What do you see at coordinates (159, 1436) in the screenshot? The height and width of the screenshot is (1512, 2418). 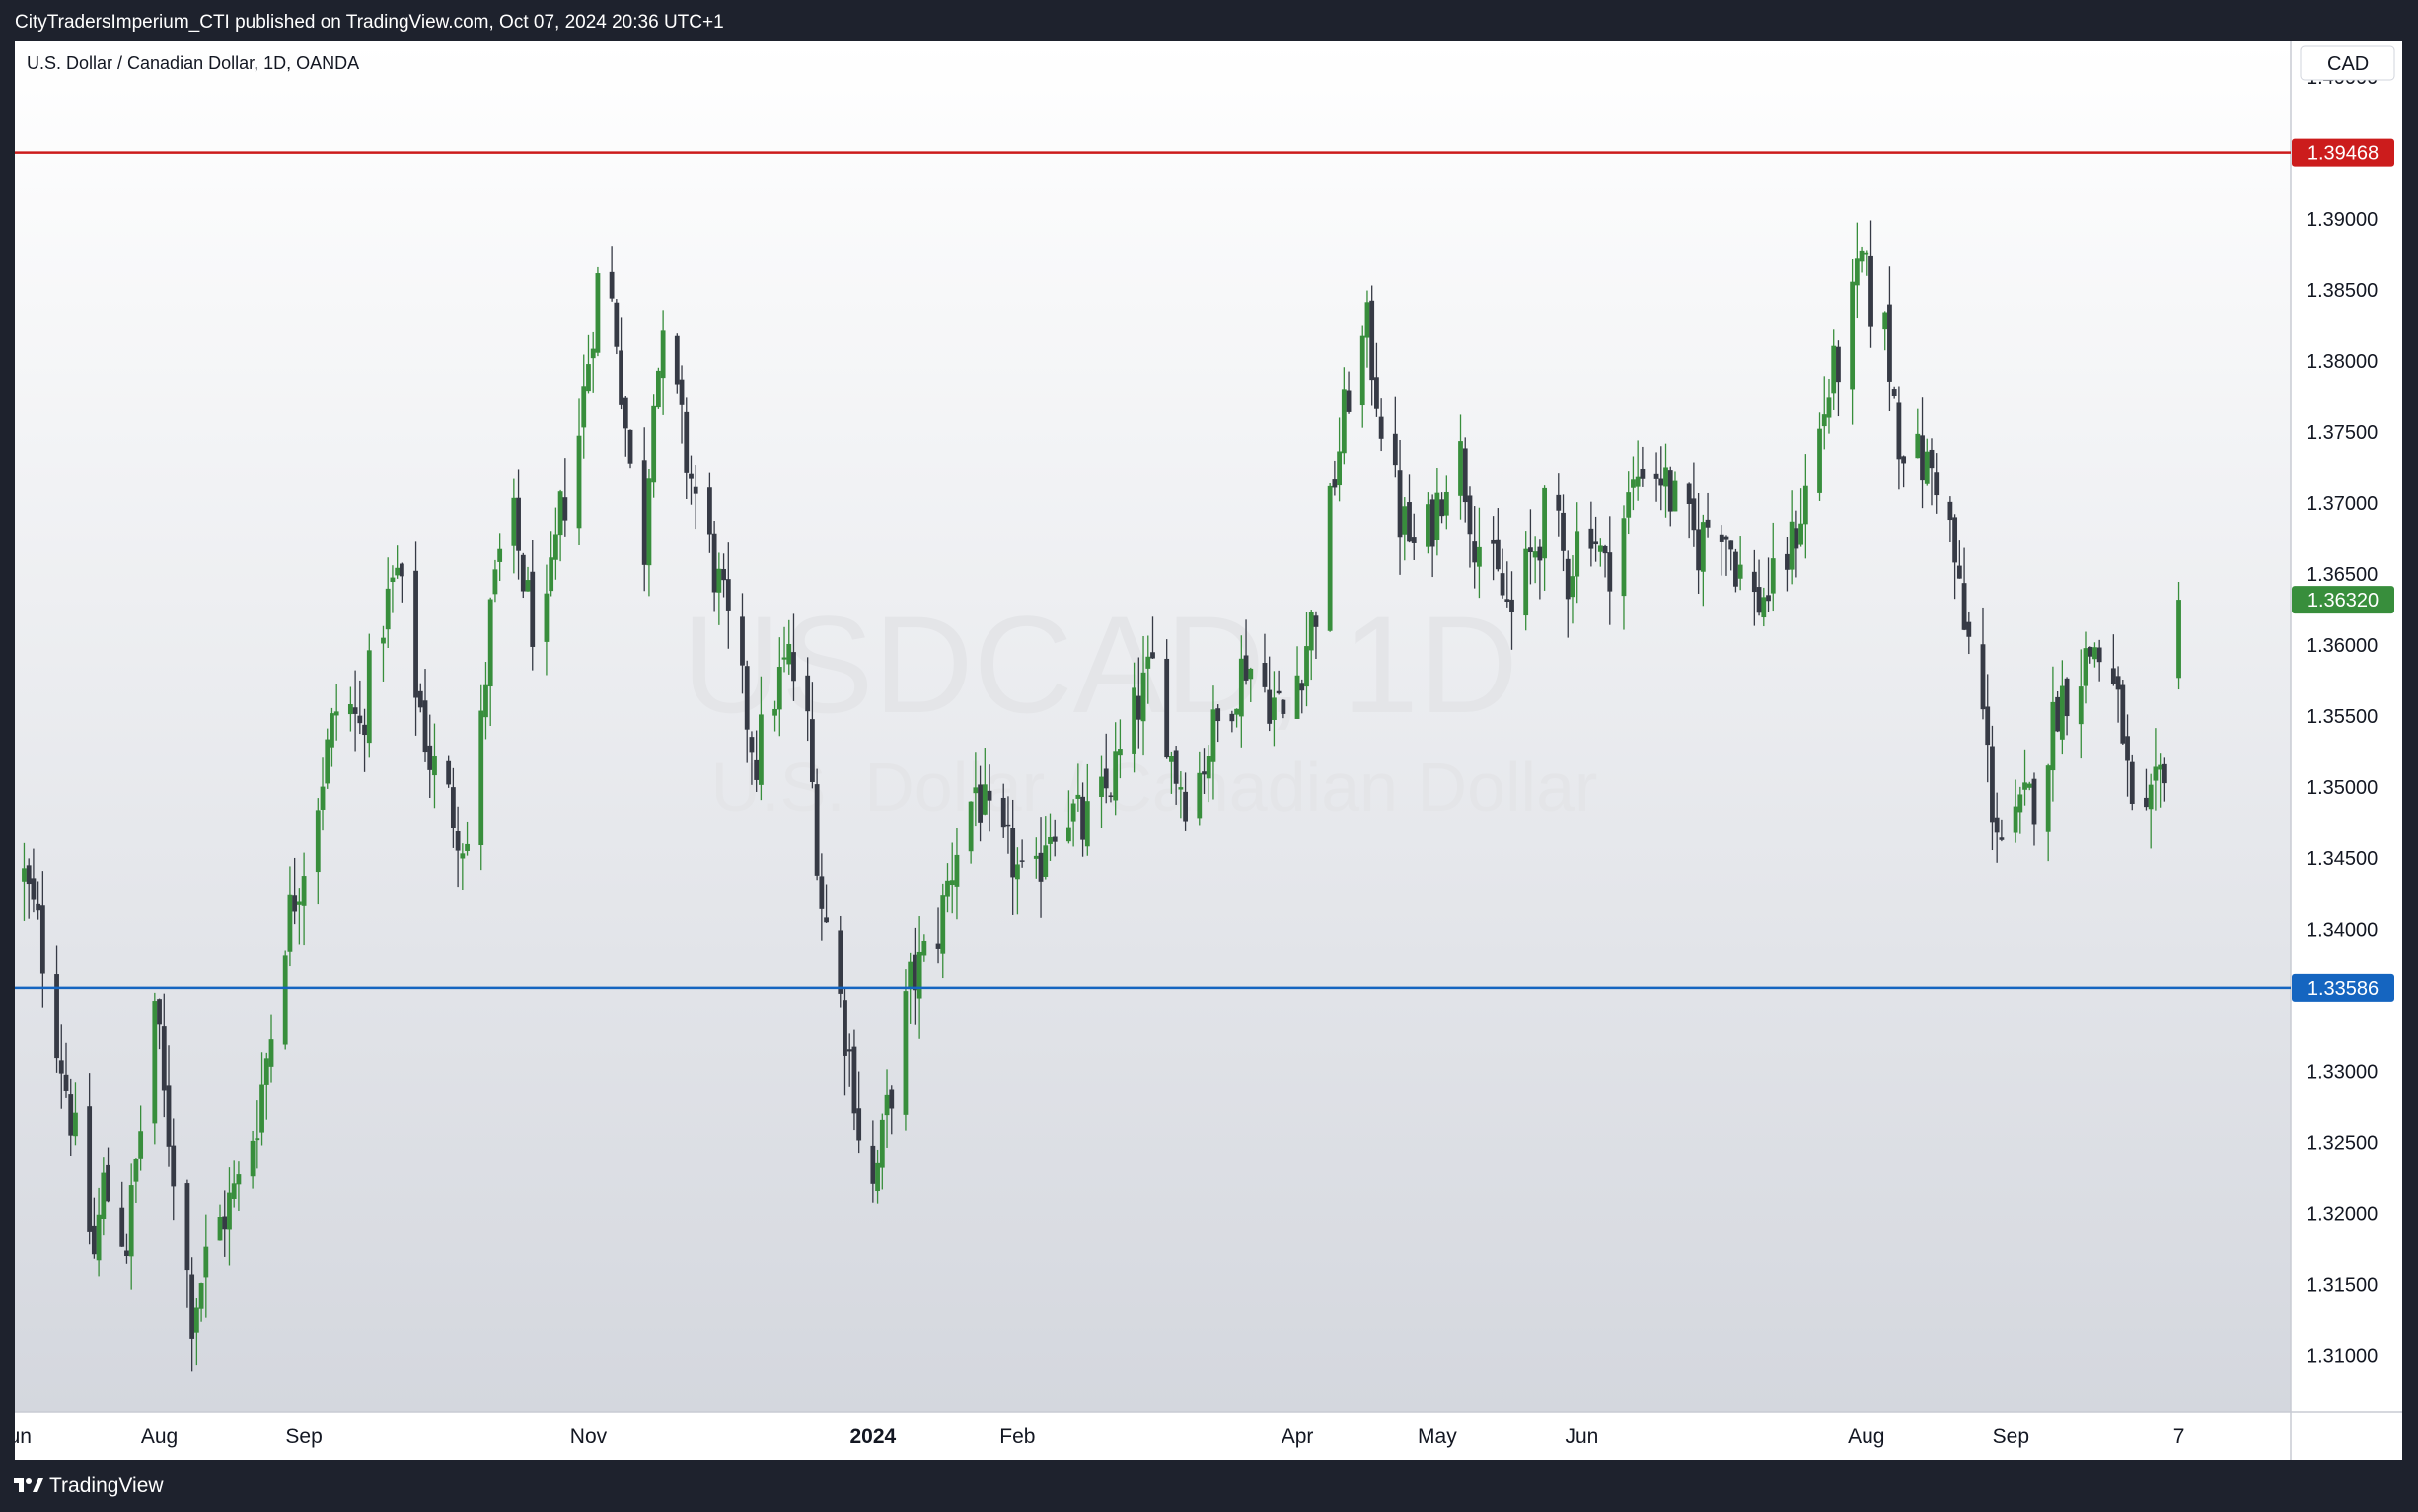 I see `x-tick-label: Aug` at bounding box center [159, 1436].